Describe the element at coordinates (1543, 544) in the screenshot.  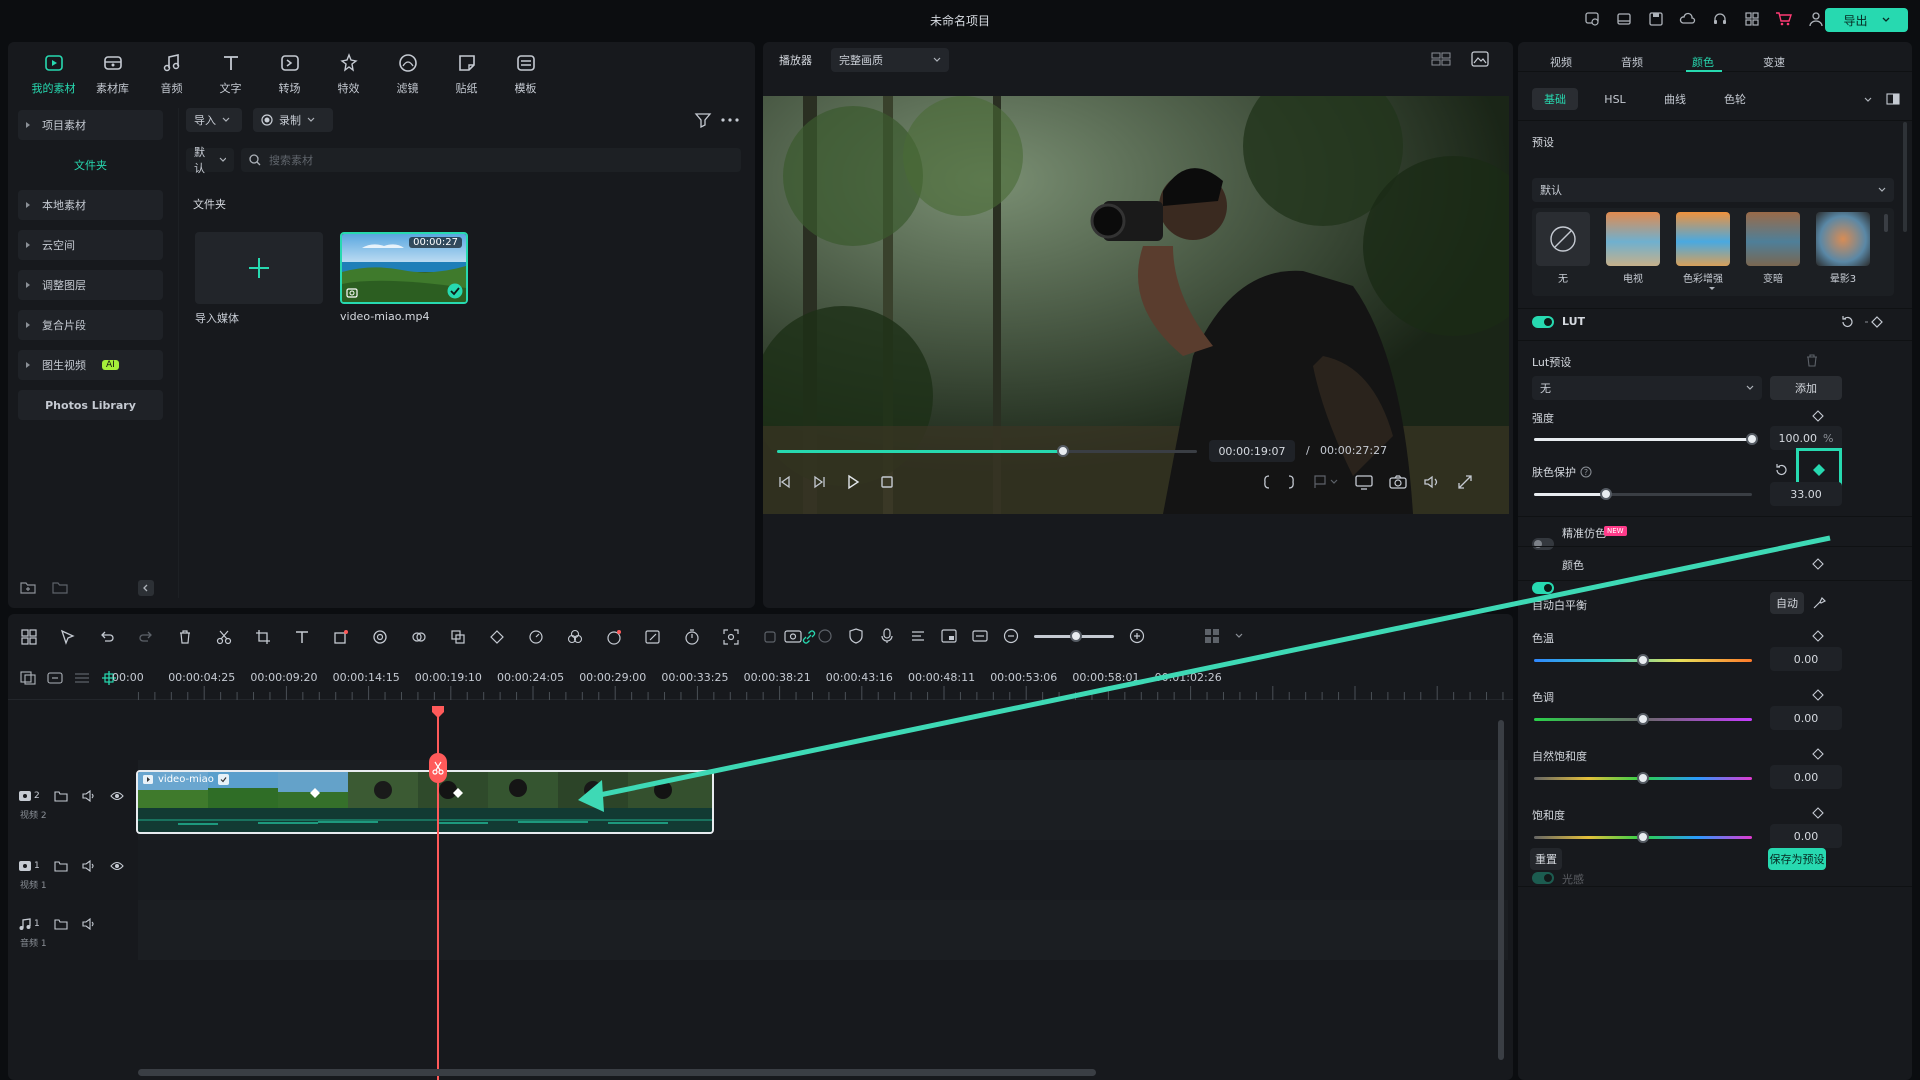
I see `precise-color-toggle` at that location.